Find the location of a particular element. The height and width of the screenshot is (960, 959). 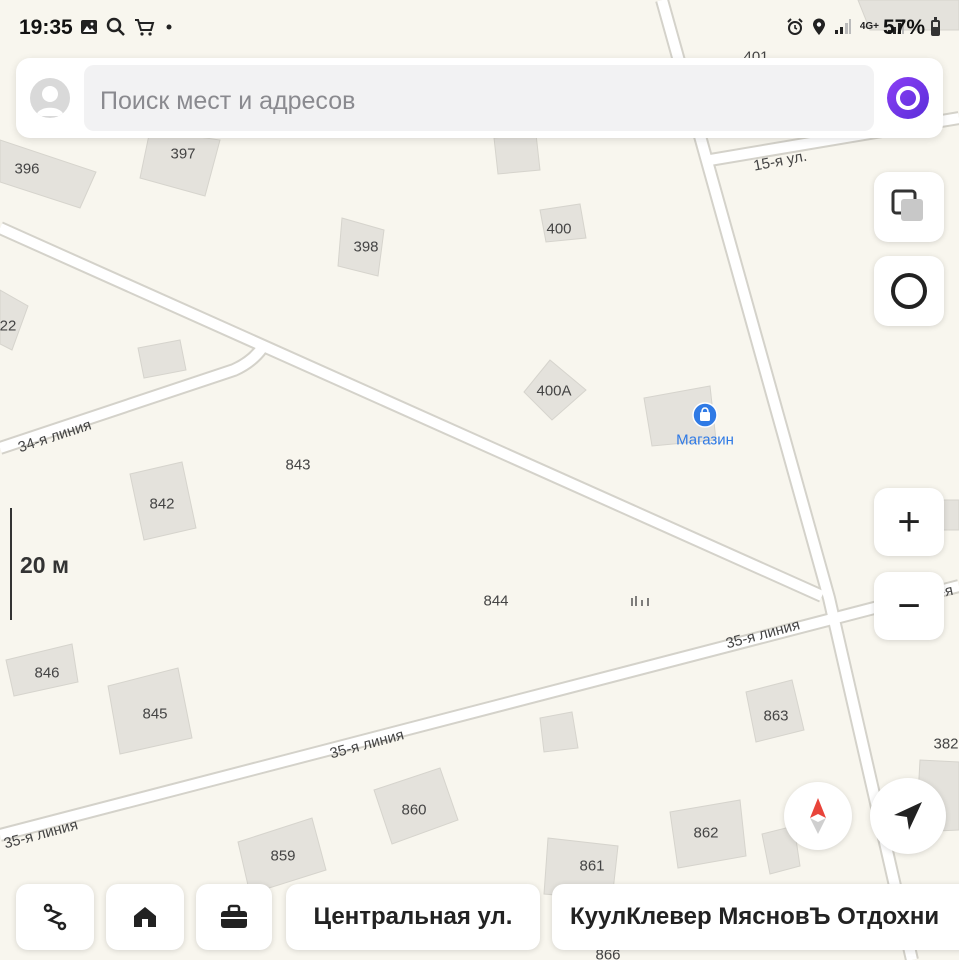

house-number: 861 is located at coordinates (592, 866).